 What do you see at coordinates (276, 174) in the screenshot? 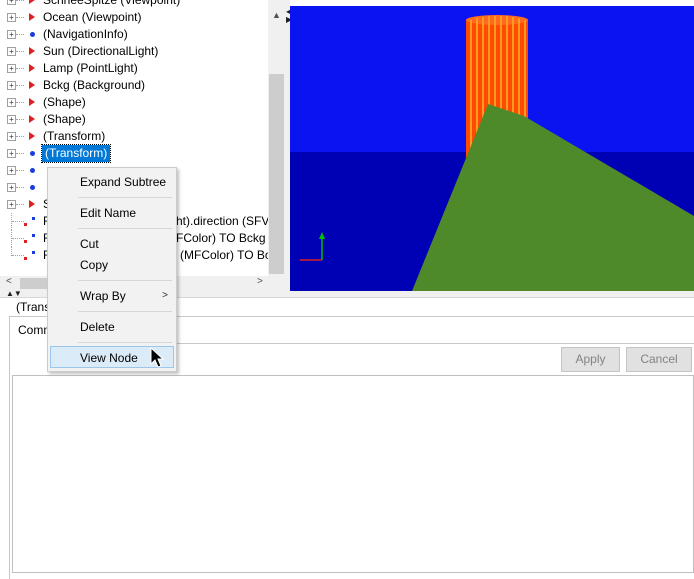
I see `scrollbar-thumb` at bounding box center [276, 174].